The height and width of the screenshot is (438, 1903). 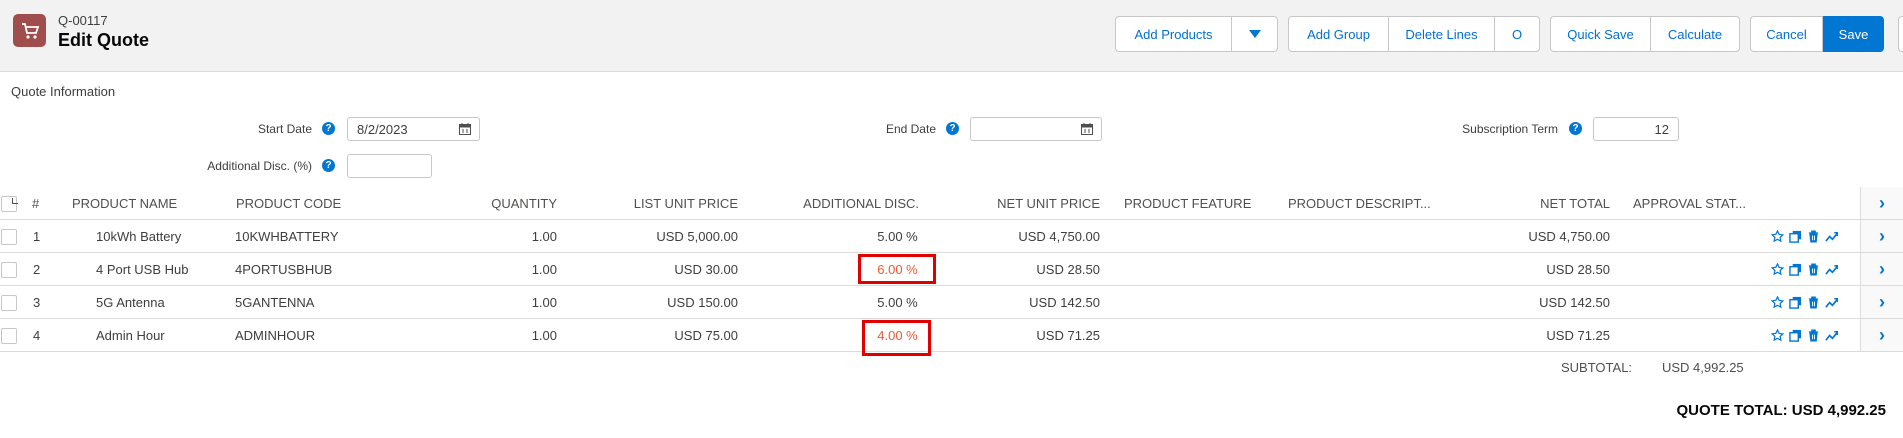 What do you see at coordinates (1036, 129) in the screenshot?
I see `end-date-field` at bounding box center [1036, 129].